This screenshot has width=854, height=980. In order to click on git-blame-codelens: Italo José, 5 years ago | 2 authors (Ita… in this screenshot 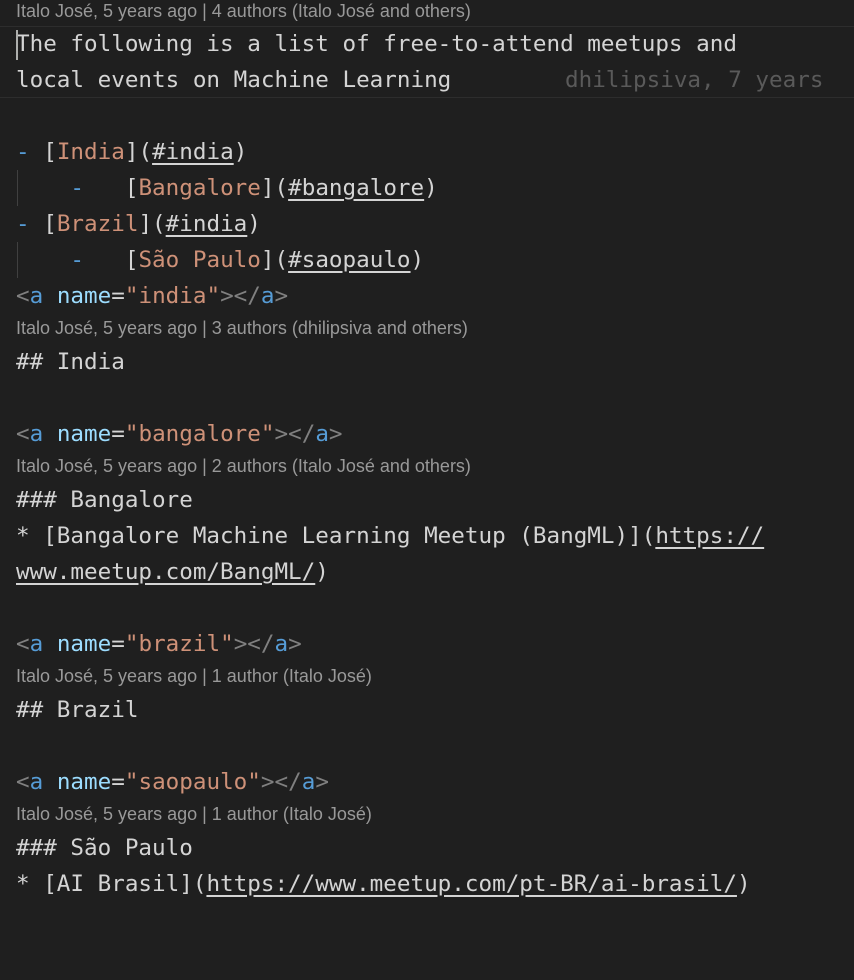, I will do `click(243, 466)`.